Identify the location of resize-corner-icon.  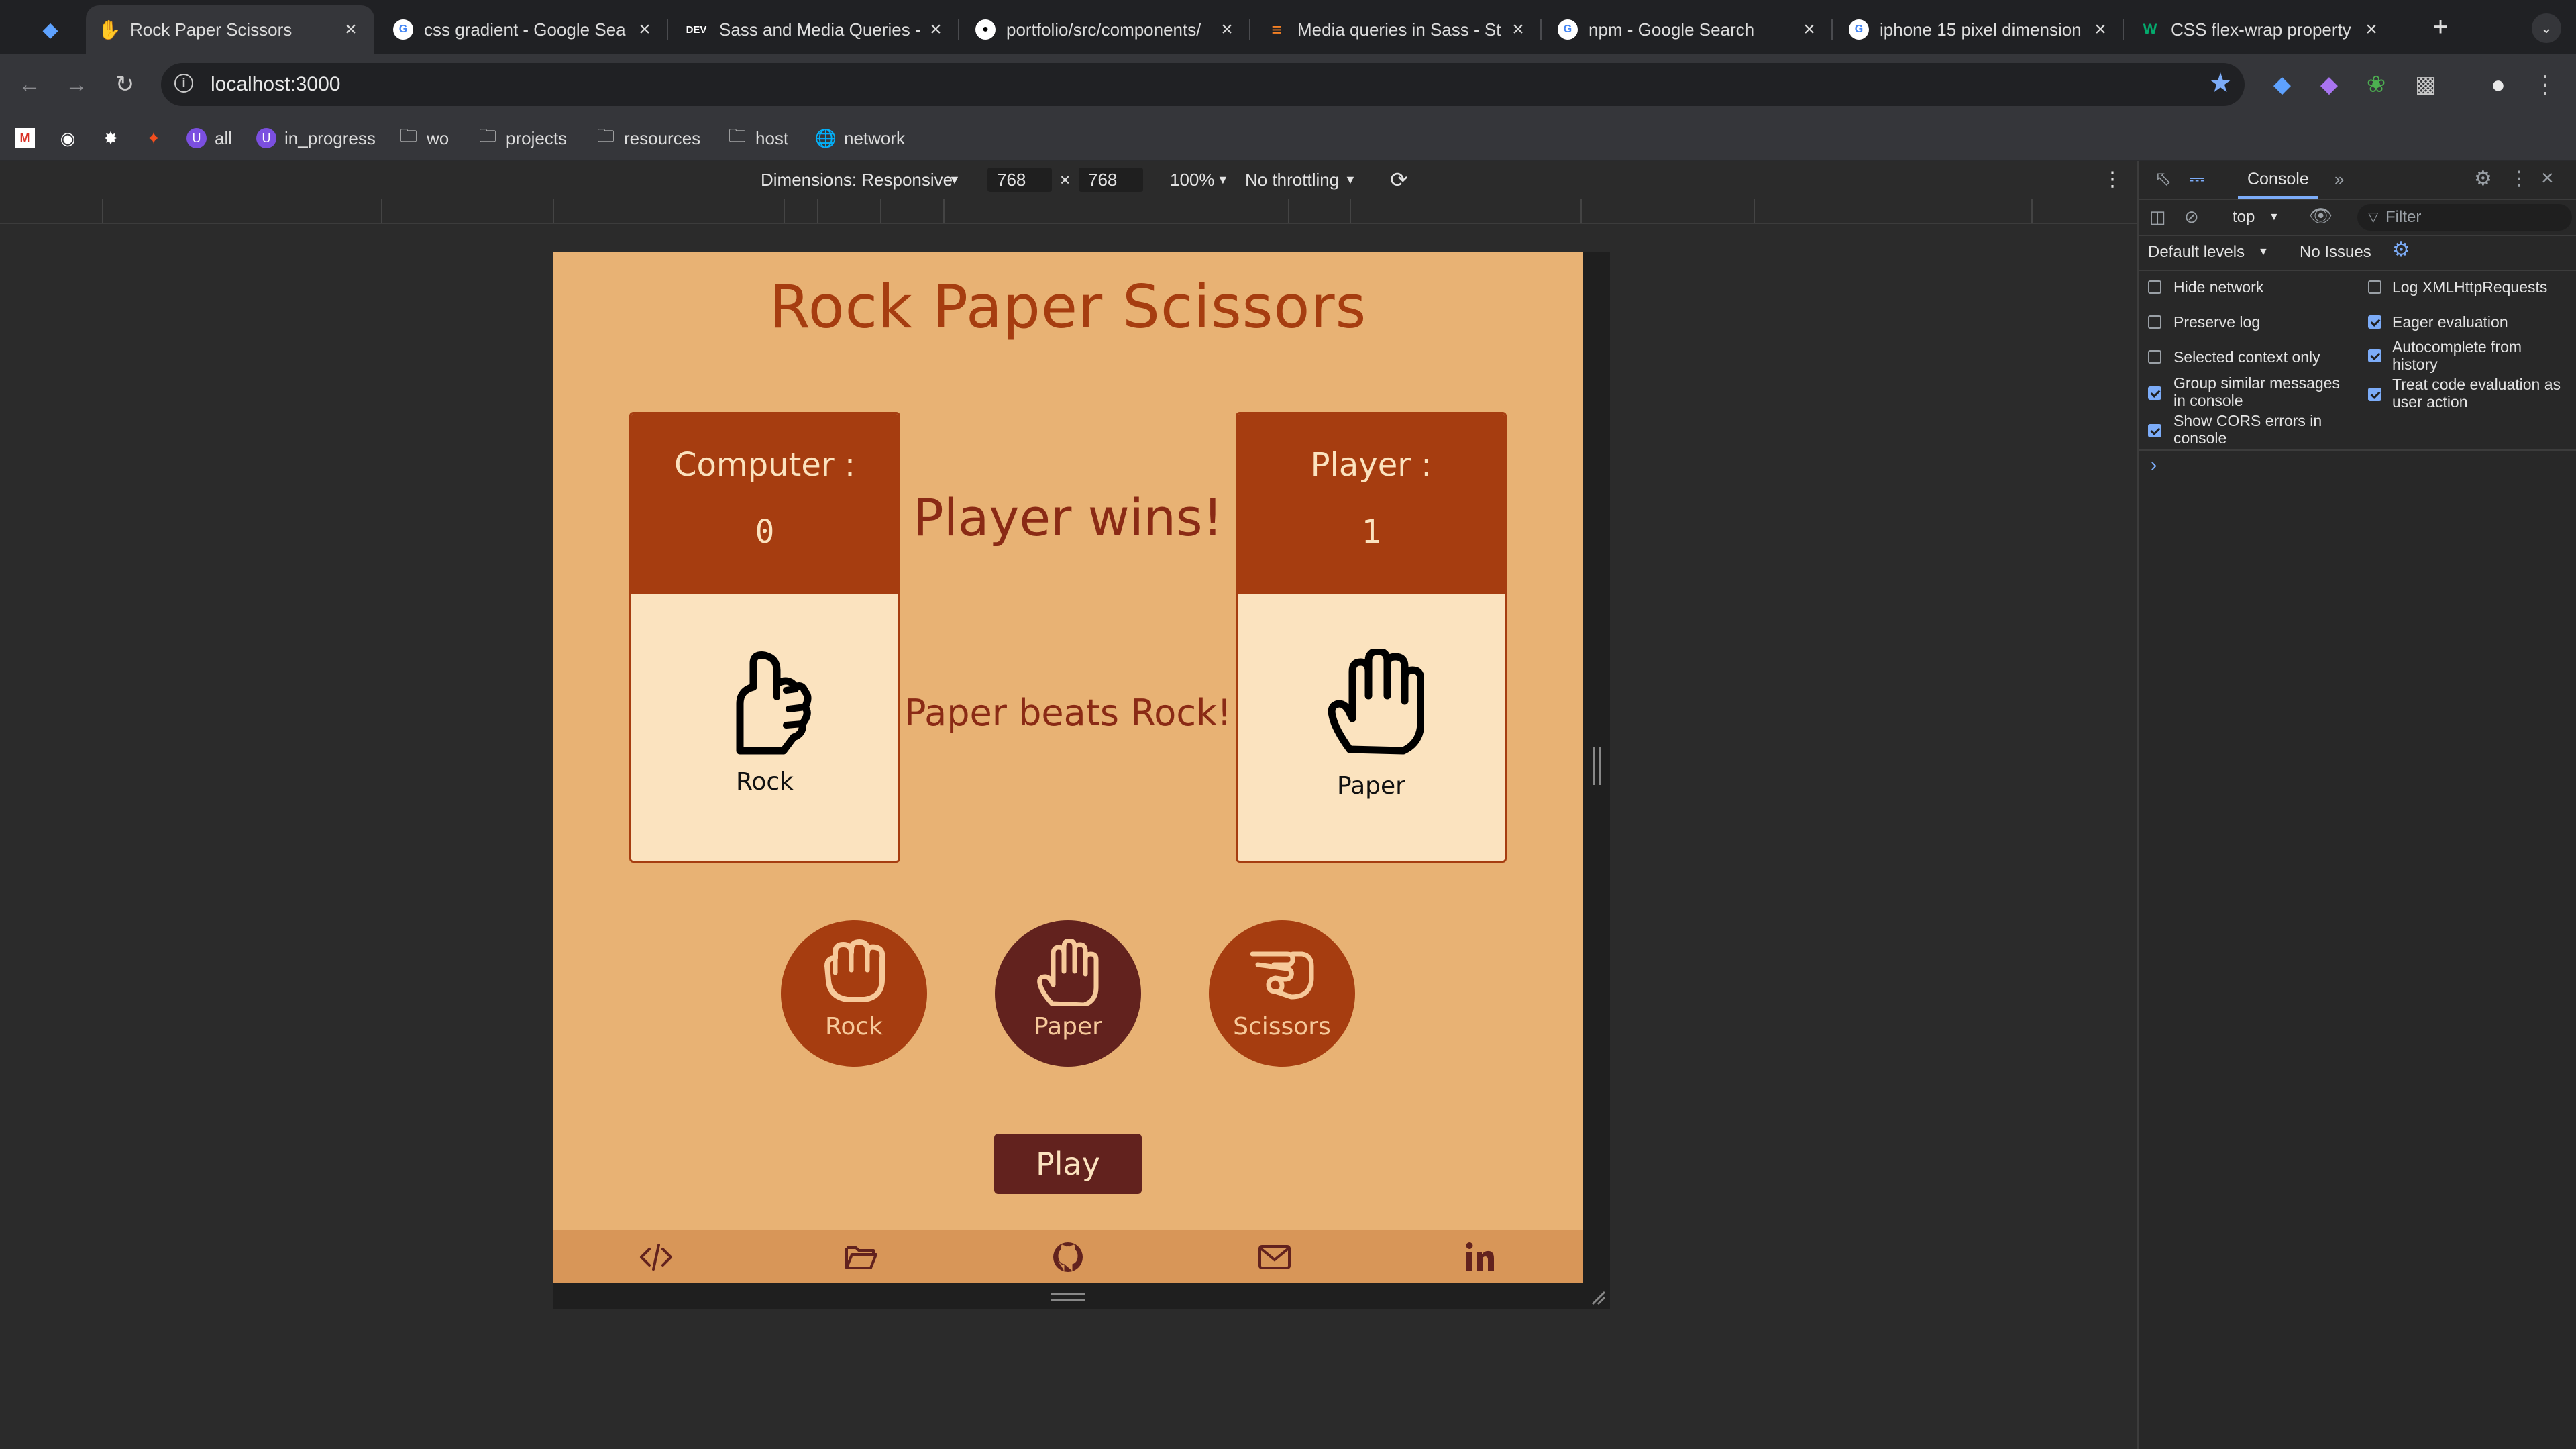
(1598, 1297).